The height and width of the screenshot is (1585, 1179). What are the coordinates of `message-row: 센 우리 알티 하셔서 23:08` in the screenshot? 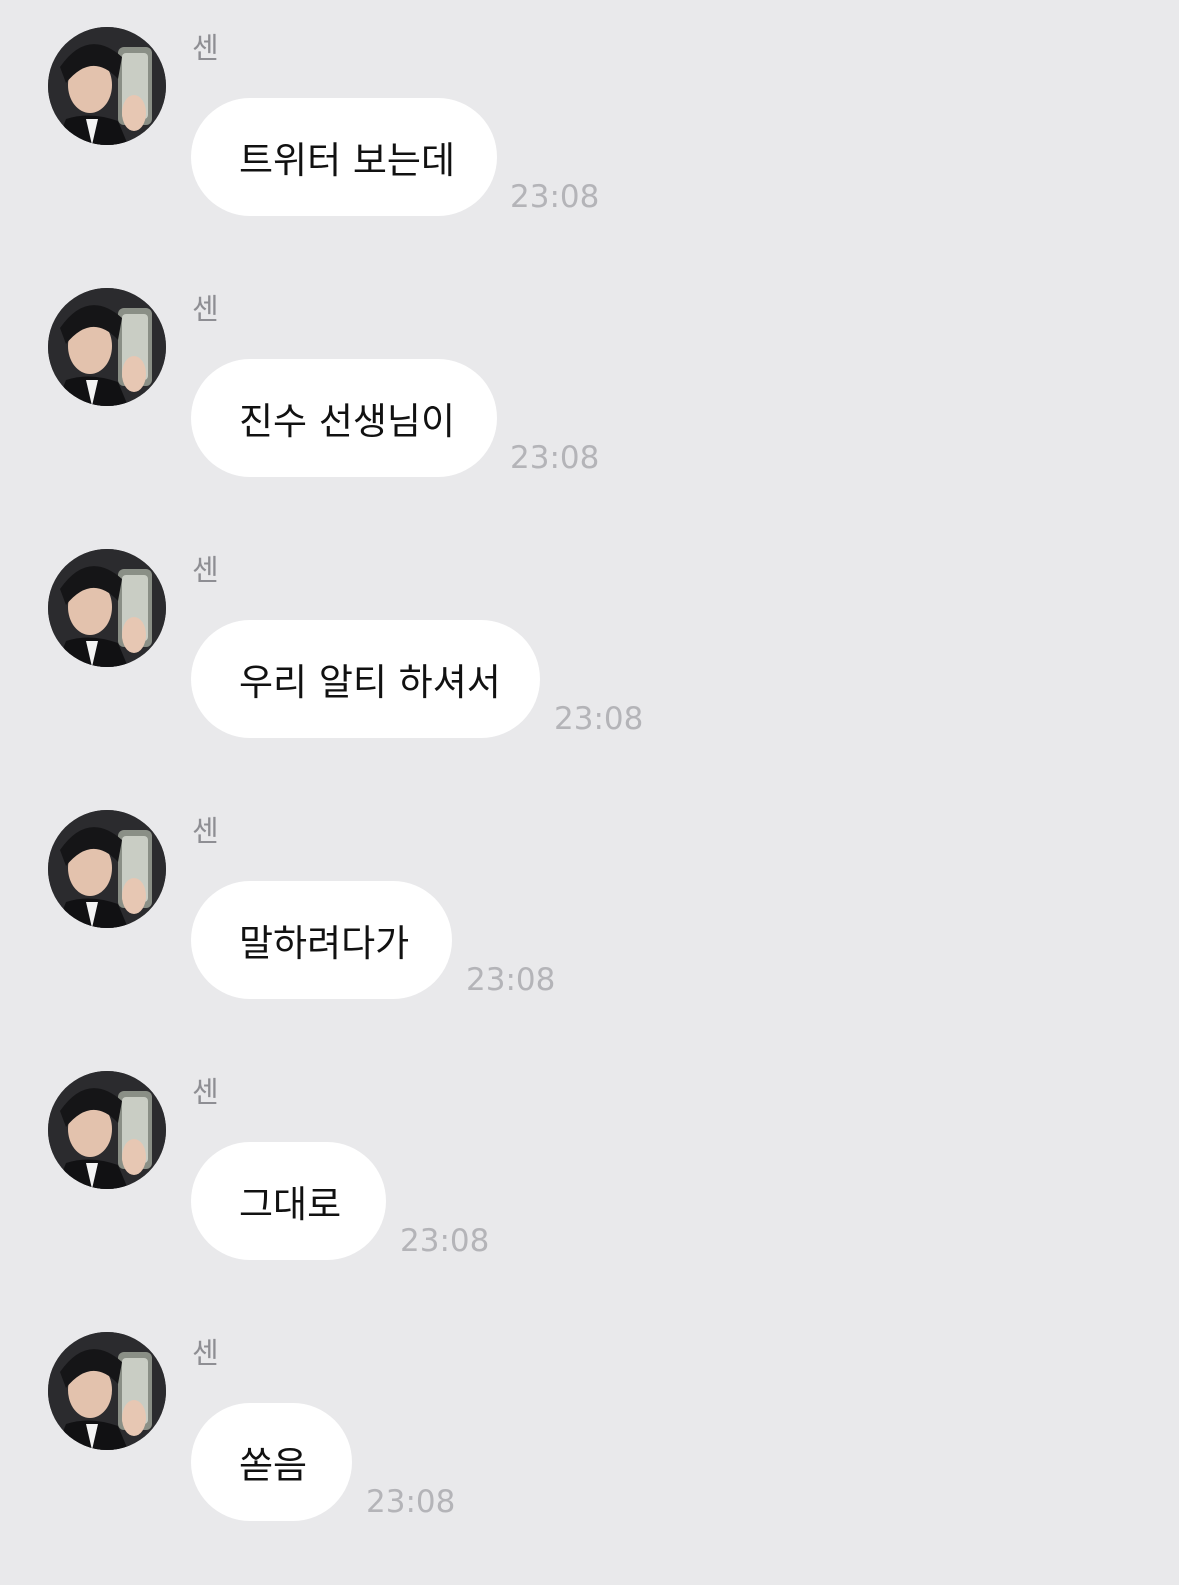 It's located at (589, 637).